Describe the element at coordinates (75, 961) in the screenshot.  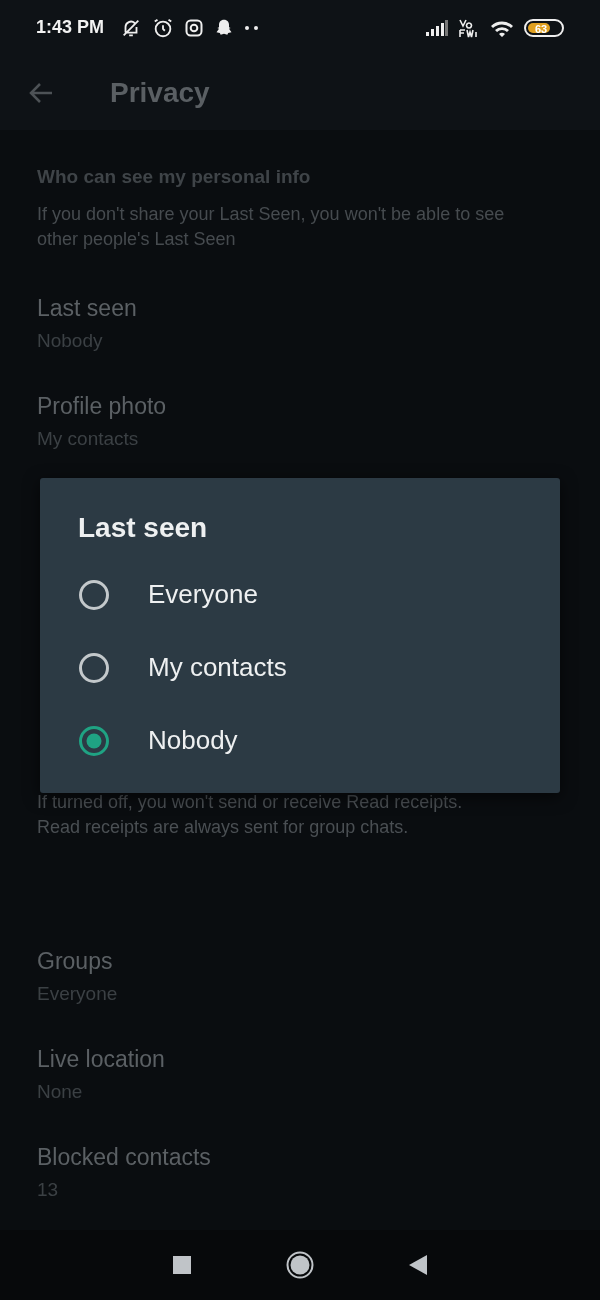
I see `item-title: Groups` at that location.